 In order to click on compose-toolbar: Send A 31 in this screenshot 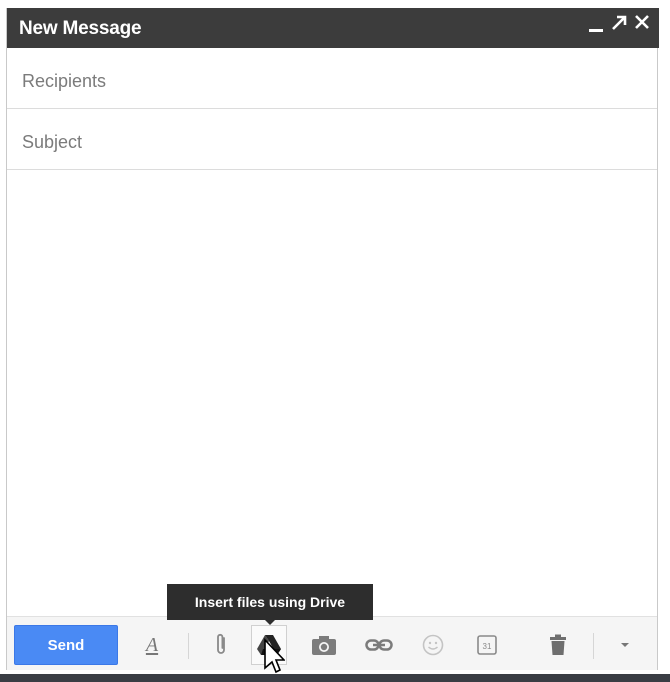, I will do `click(332, 643)`.